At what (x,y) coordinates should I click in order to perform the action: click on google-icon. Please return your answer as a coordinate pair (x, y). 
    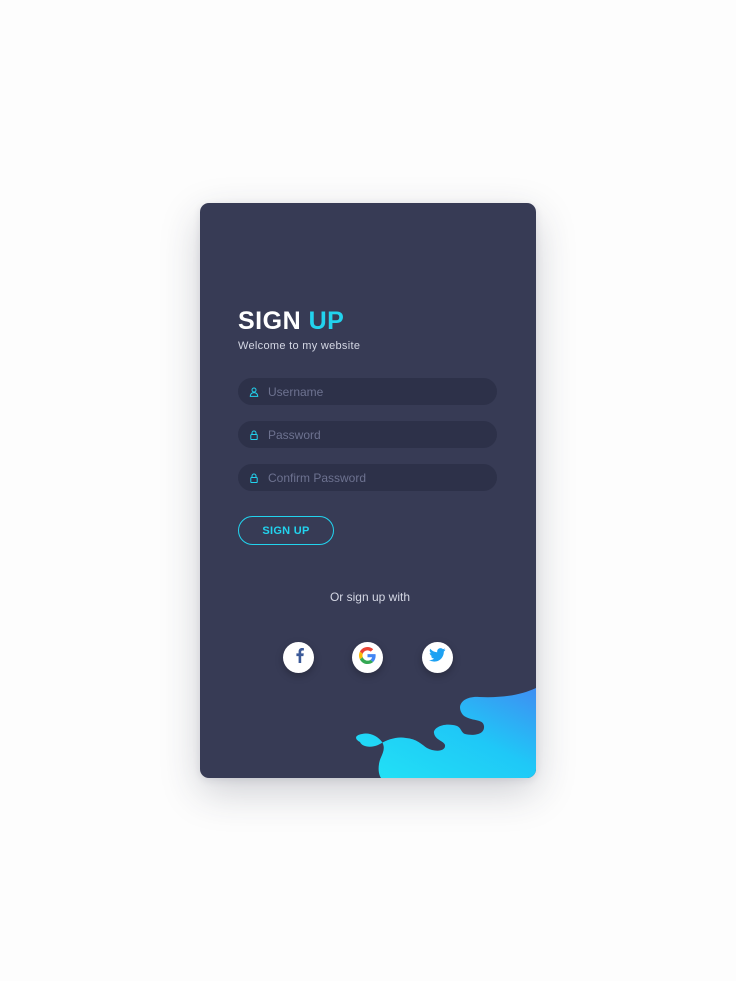
    Looking at the image, I should click on (367, 657).